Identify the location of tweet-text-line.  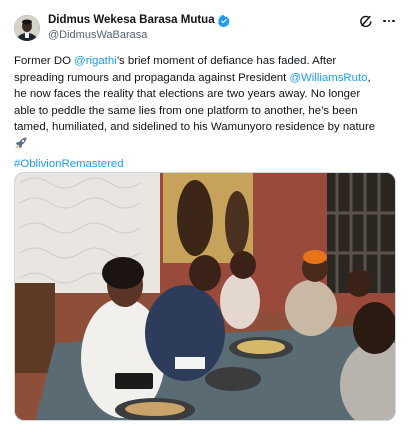
(207, 146).